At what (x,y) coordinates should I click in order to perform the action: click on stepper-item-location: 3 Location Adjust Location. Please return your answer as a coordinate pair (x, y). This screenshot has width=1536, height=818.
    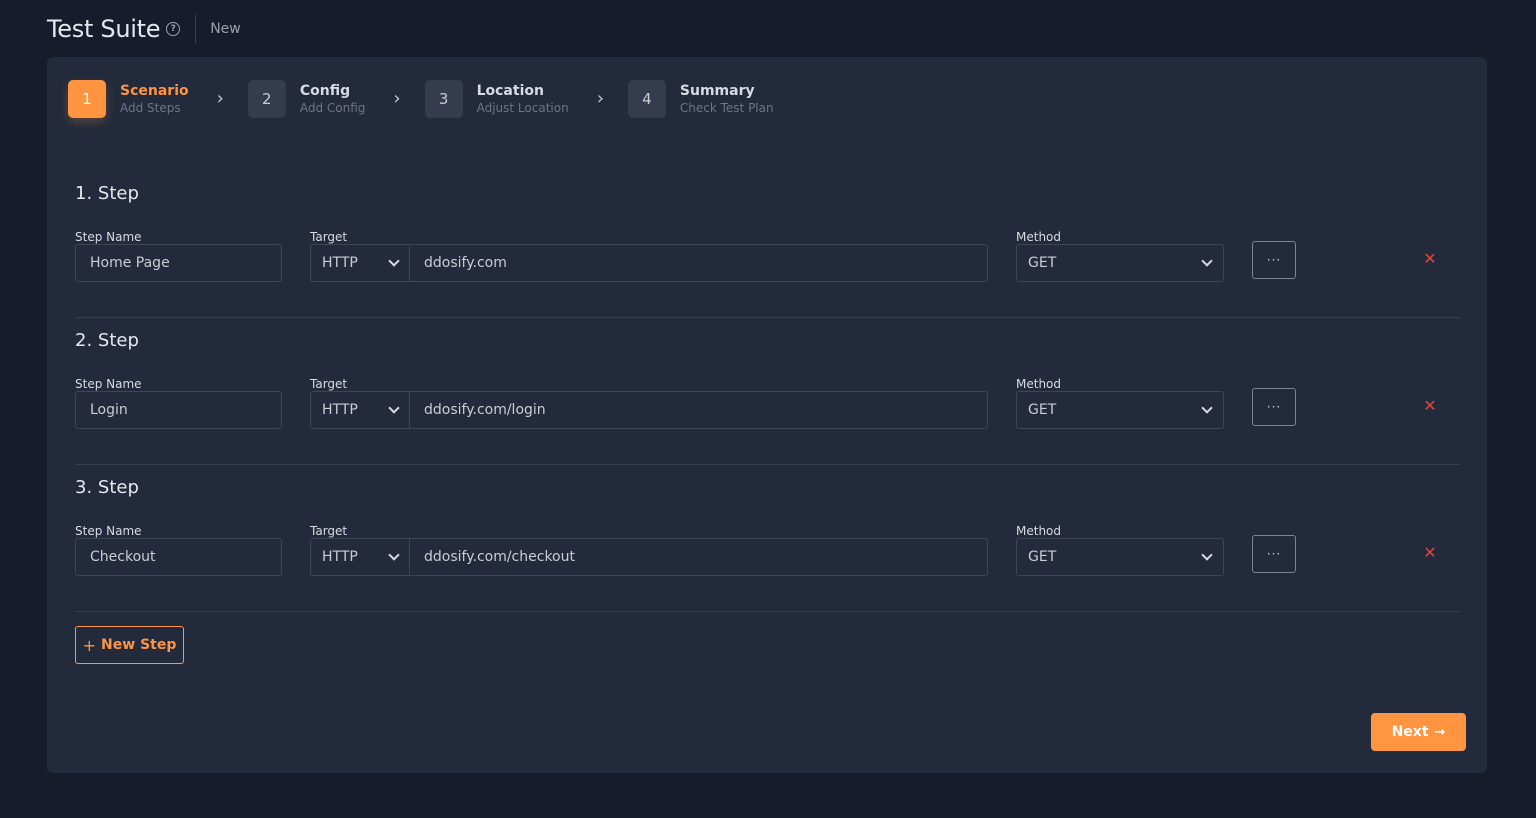
    Looking at the image, I should click on (496, 99).